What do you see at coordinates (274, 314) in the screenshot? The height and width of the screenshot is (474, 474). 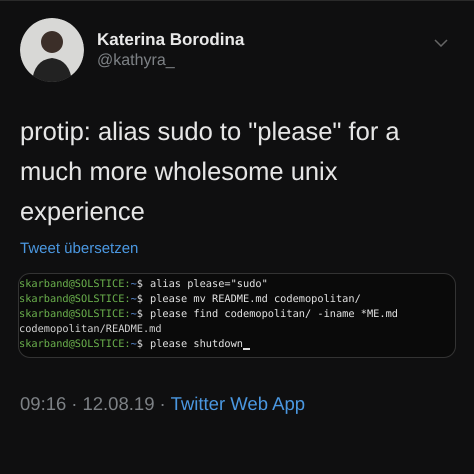 I see `terminal-command: please find codemopolitan/ -iname *ME.md` at bounding box center [274, 314].